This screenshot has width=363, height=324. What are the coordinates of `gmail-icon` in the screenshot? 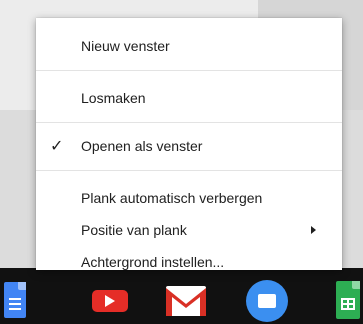 It's located at (186, 301).